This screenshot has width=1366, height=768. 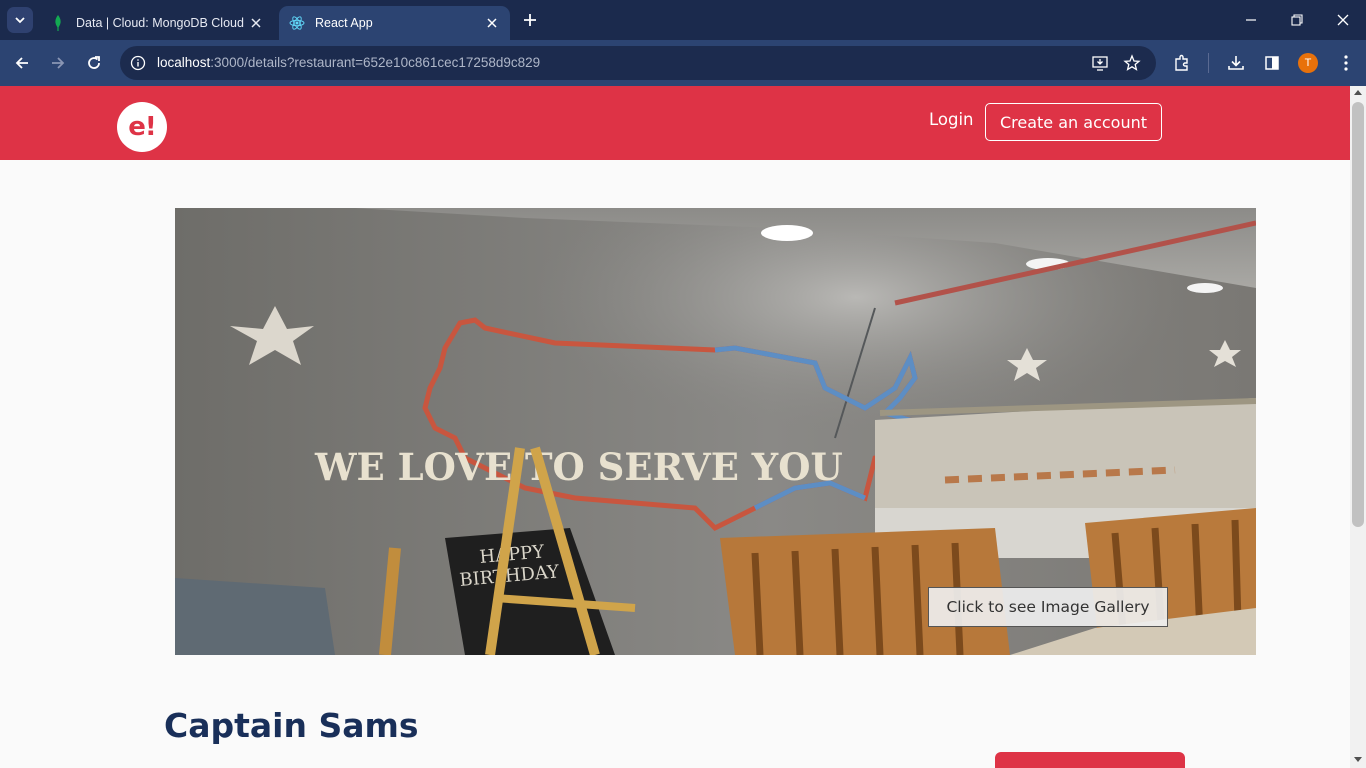 I want to click on minimize-button, so click(x=1251, y=20).